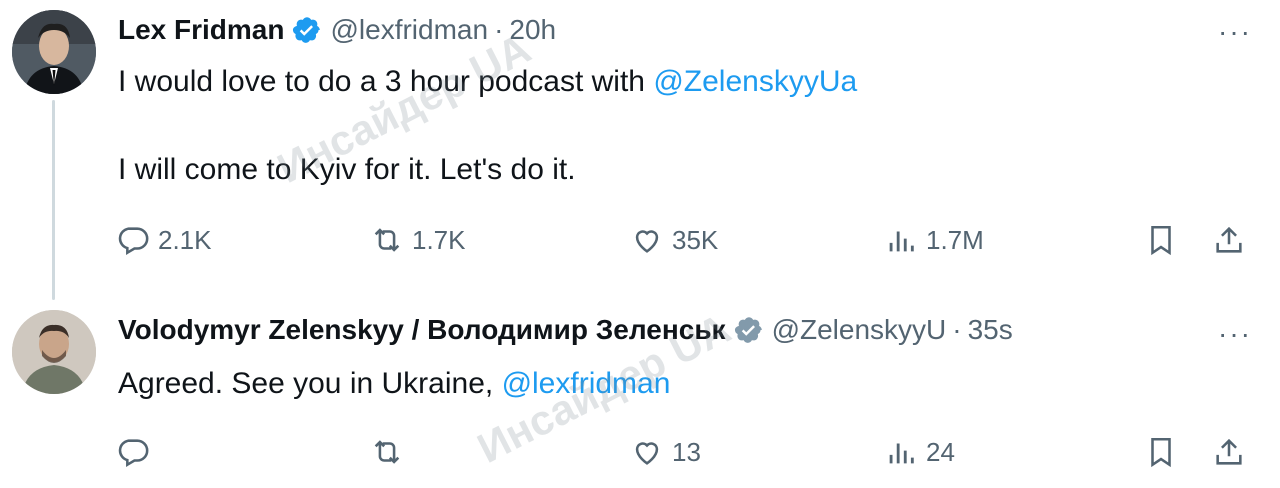 Image resolution: width=1280 pixels, height=488 pixels. Describe the element at coordinates (310, 383) in the screenshot. I see `tweet-text-line: Agreed. See you in Ukraine,` at that location.